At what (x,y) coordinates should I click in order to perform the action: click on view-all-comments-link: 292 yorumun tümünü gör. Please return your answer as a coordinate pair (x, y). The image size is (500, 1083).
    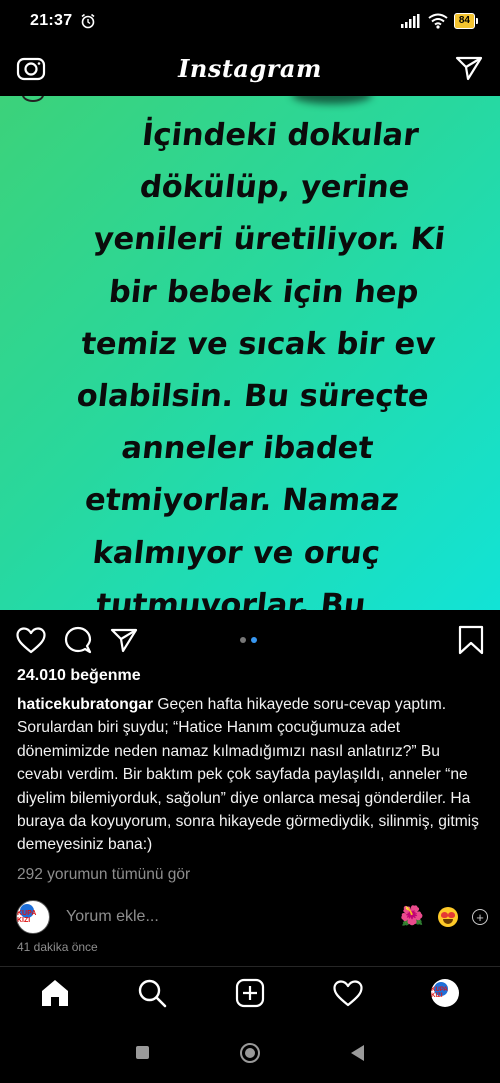
    Looking at the image, I should click on (103, 875).